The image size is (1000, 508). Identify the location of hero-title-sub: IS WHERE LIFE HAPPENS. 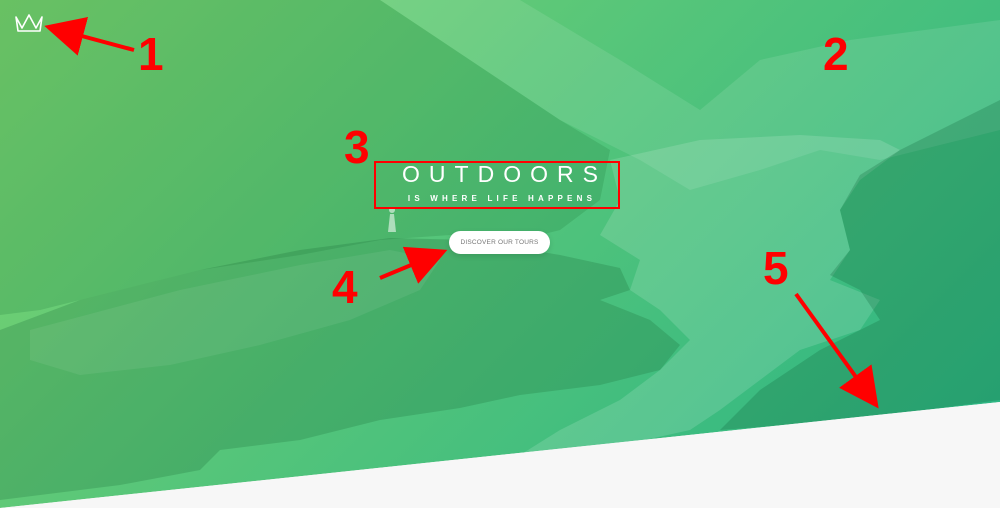
(502, 198).